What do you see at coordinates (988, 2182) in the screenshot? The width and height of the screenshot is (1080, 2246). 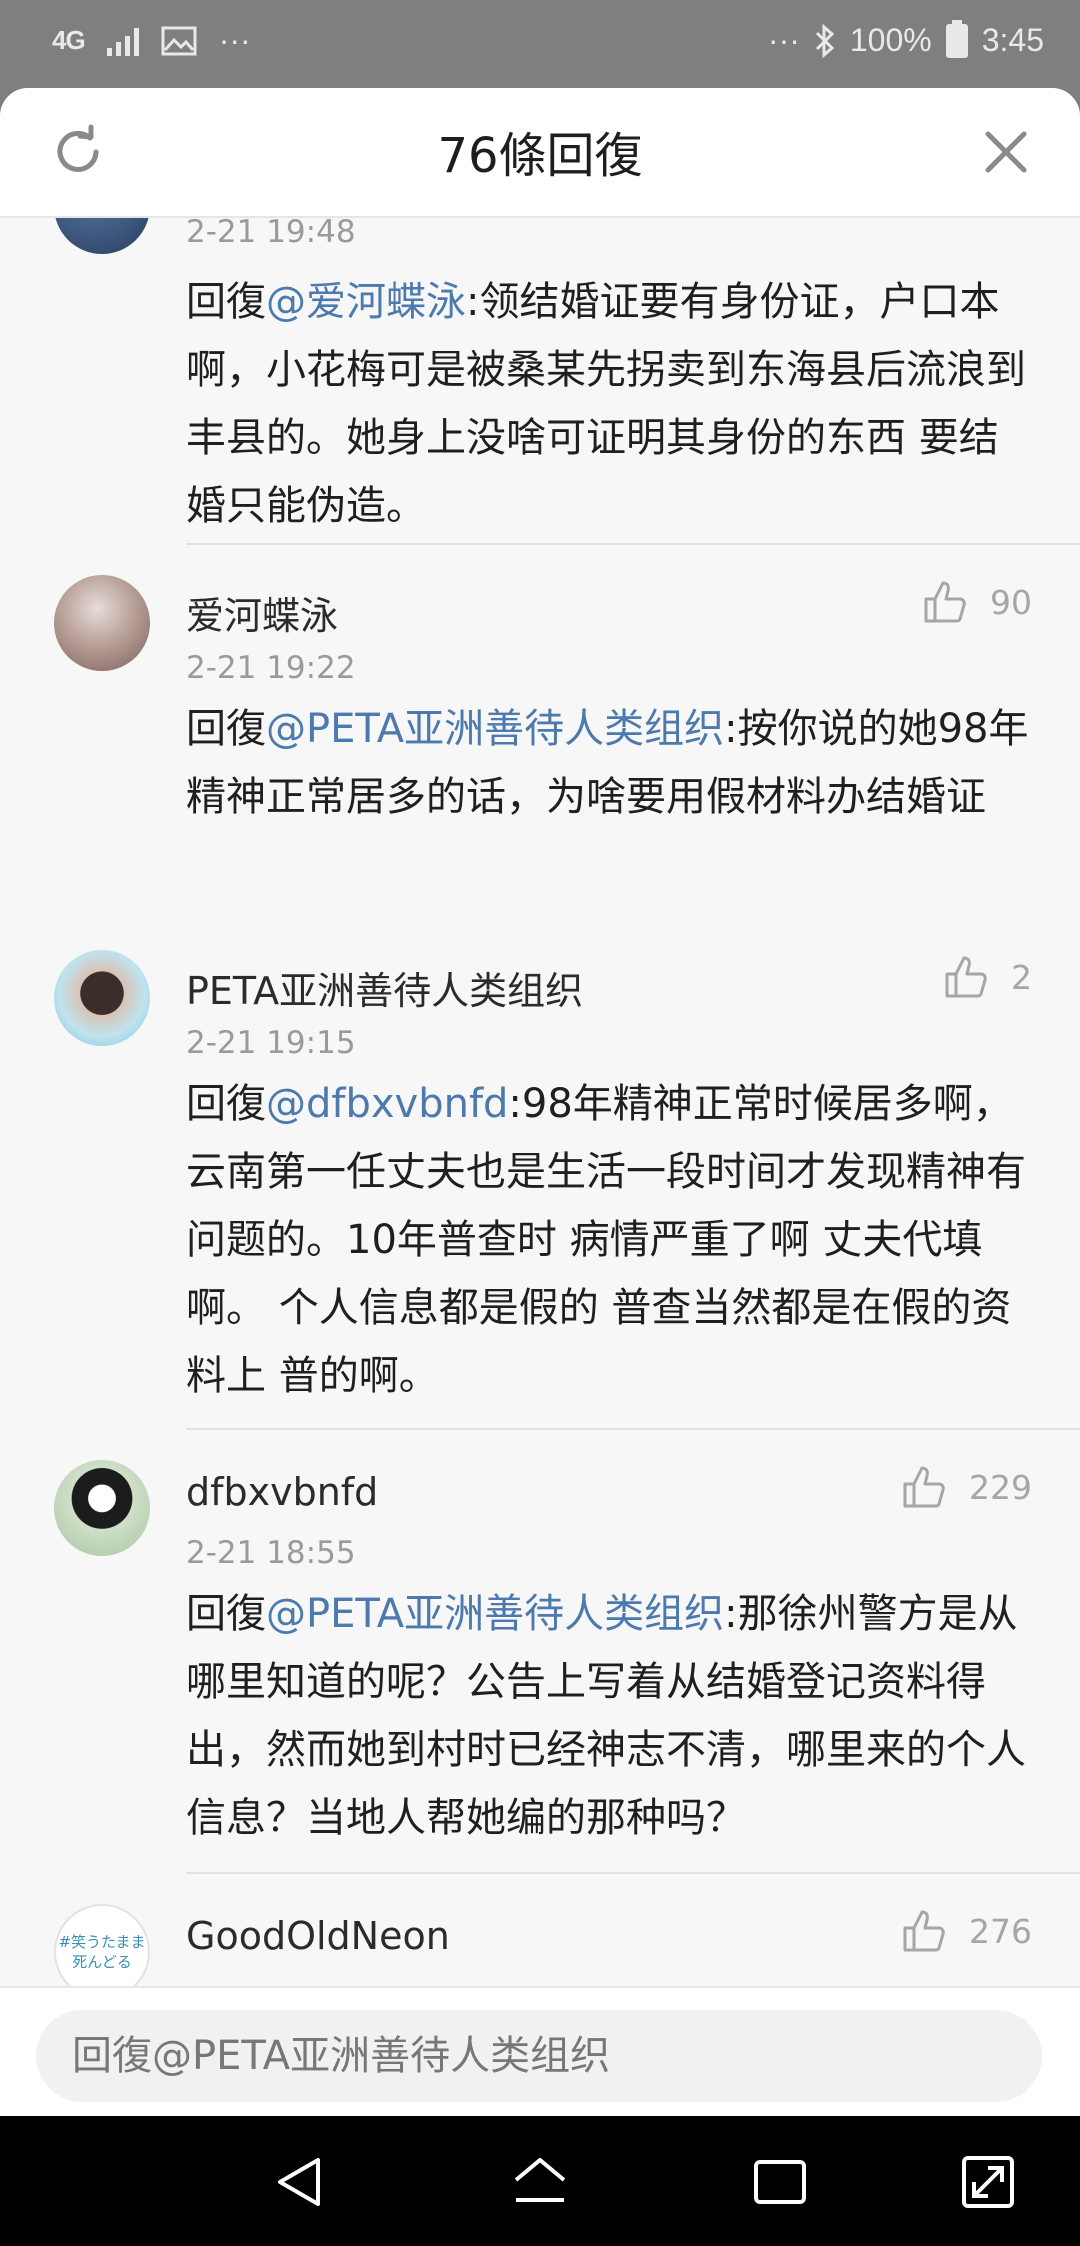 I see `expand-icon` at bounding box center [988, 2182].